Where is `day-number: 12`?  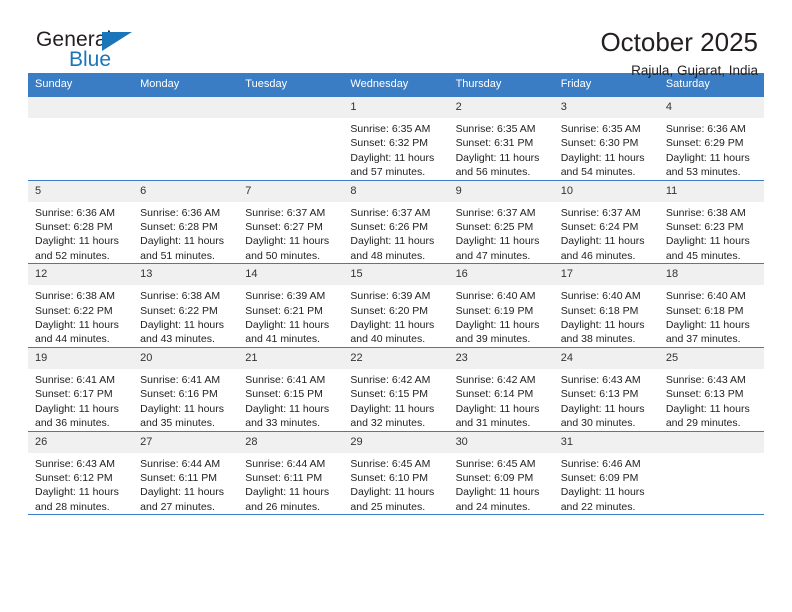
day-number: 12 is located at coordinates (81, 275).